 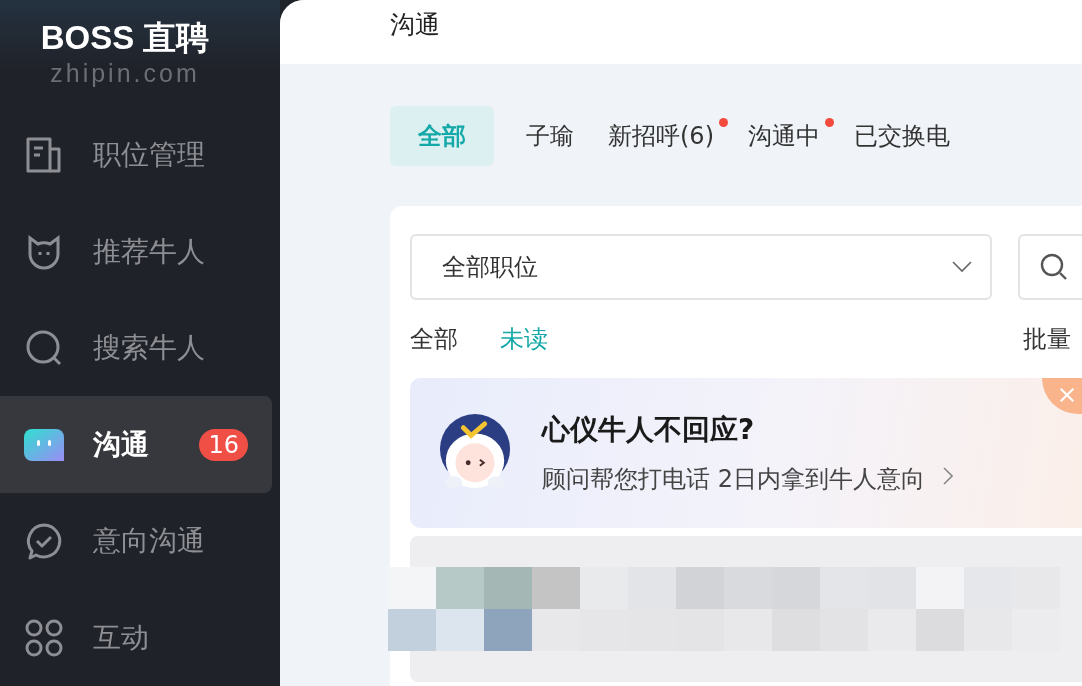 I want to click on sidebar-item: 互动, so click(x=136, y=637).